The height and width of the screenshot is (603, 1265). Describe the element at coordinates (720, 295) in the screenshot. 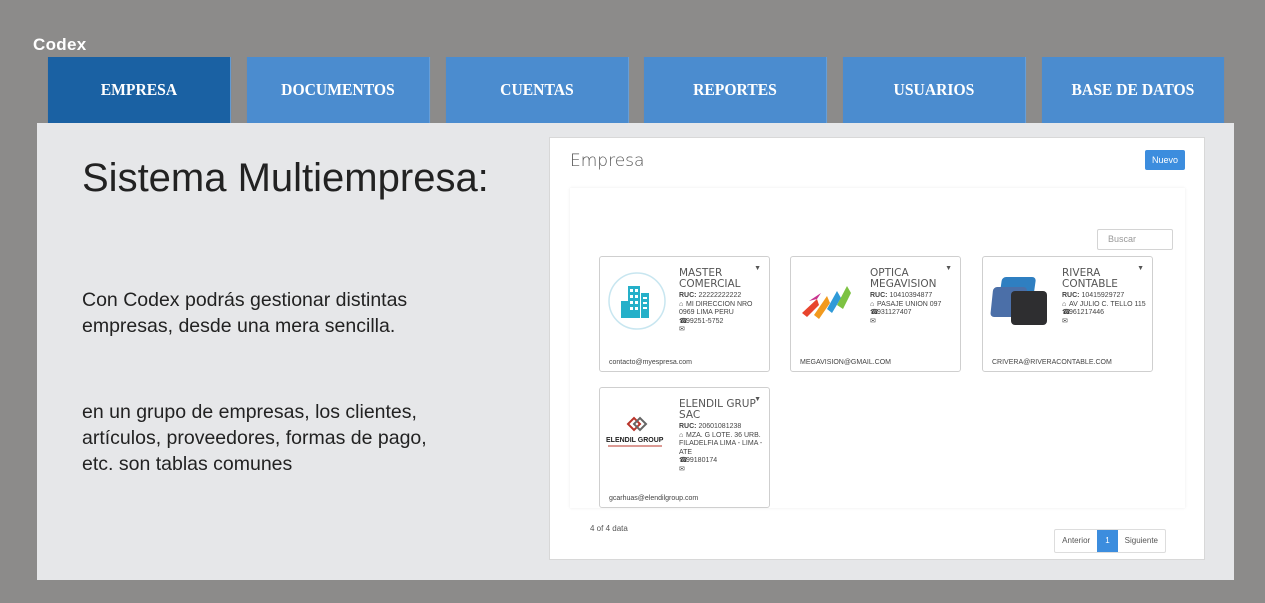

I see `company-ruc: 22222222222` at that location.